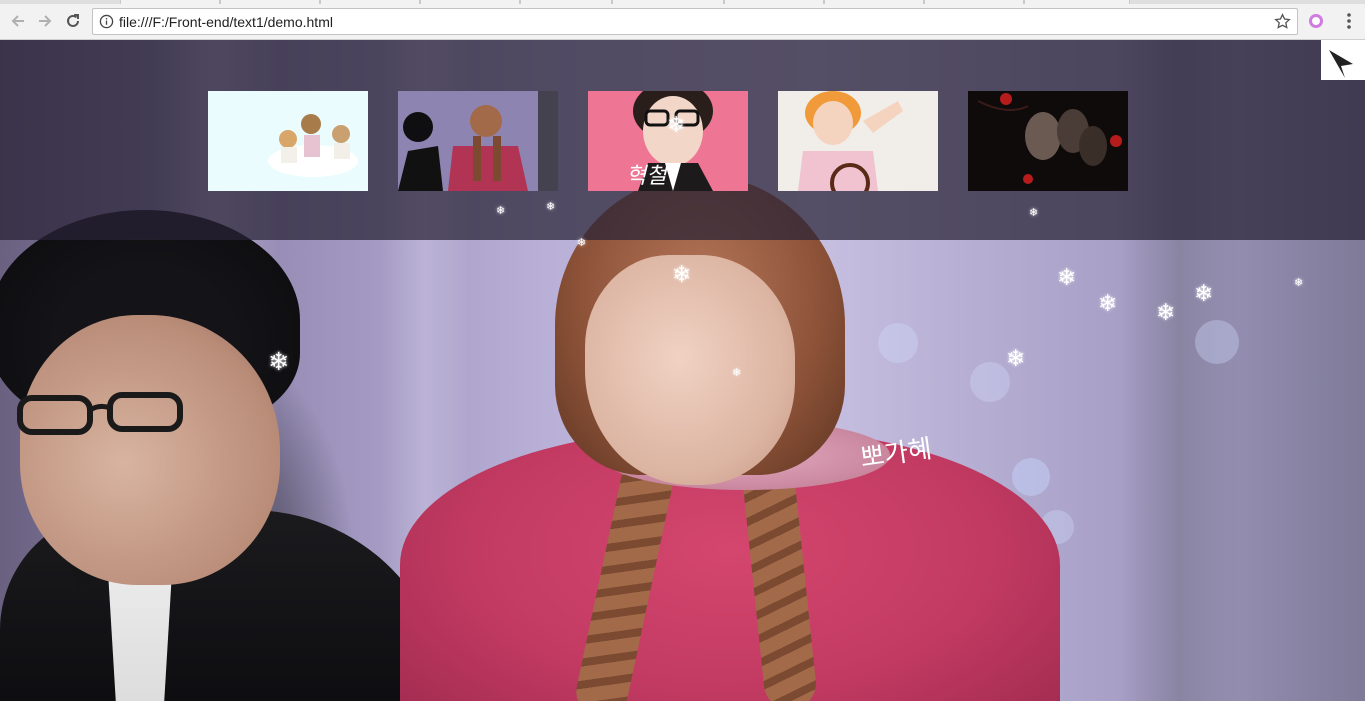 This screenshot has height=701, width=1365. I want to click on info-icon, so click(106, 24).